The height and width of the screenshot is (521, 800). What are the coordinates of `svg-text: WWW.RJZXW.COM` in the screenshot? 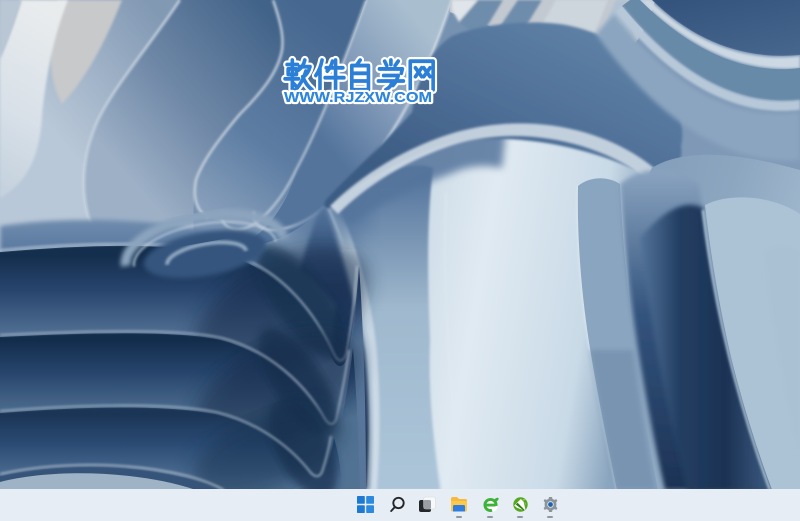 It's located at (358, 98).